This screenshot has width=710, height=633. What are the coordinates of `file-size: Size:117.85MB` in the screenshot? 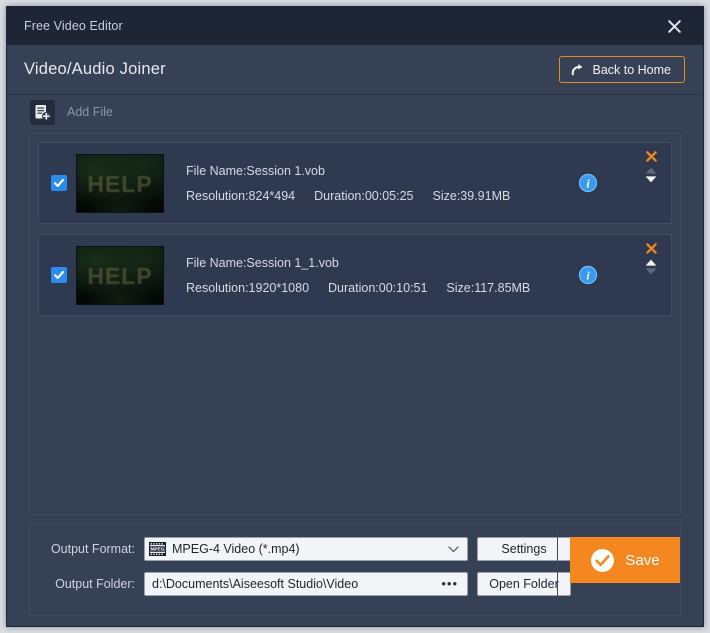 It's located at (488, 287).